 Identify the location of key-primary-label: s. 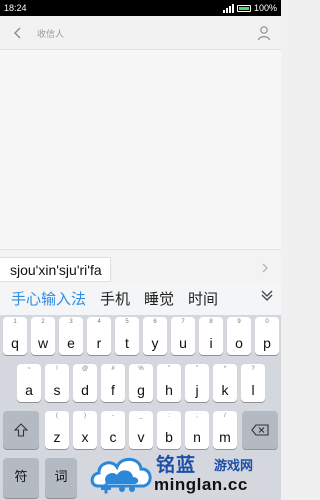
(57, 390).